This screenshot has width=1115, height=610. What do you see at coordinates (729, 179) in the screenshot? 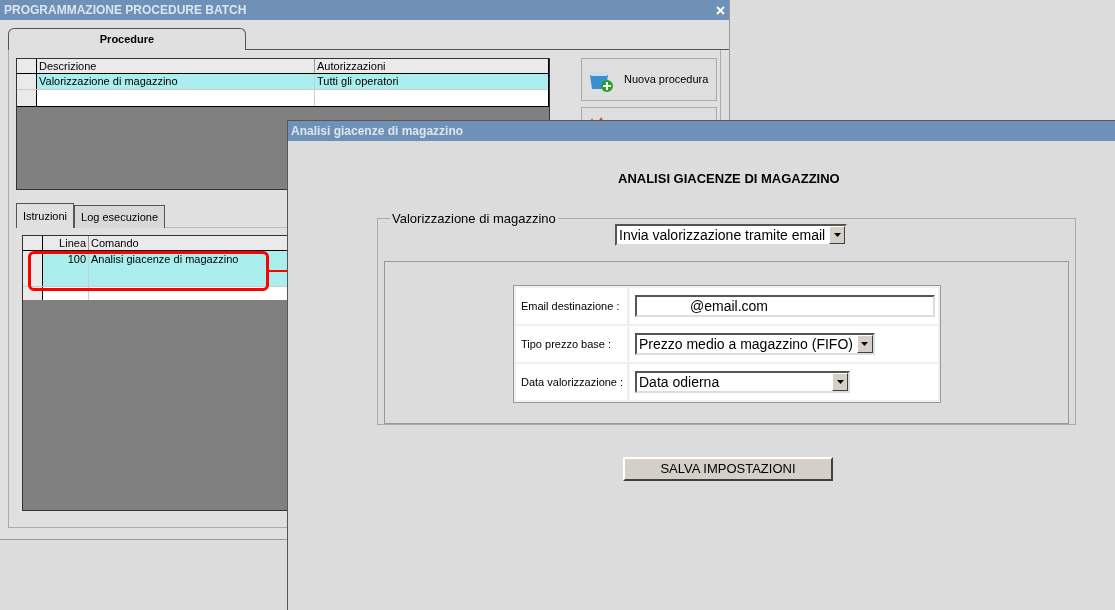
I see `dialog-heading: ANALISI GIACENZE DI MAGAZZINO` at bounding box center [729, 179].